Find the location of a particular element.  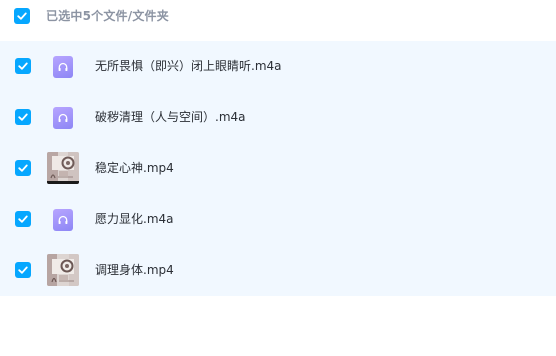

file-row: 无所畏惧（即兴）闭上眼睛听.m4a is located at coordinates (278, 66).